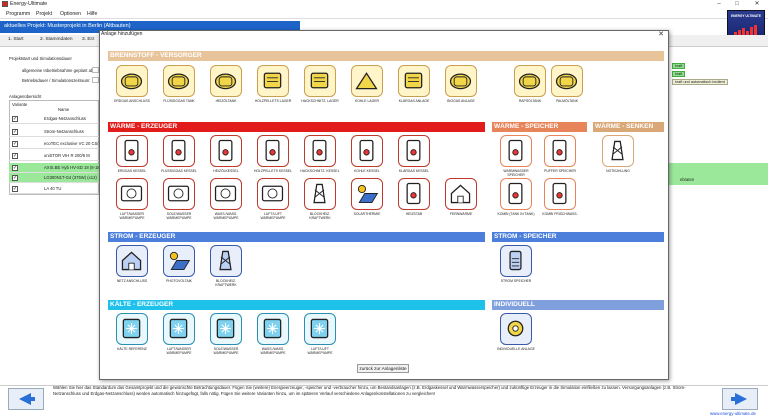  I want to click on cooling-air-air-icon, so click(319, 328).